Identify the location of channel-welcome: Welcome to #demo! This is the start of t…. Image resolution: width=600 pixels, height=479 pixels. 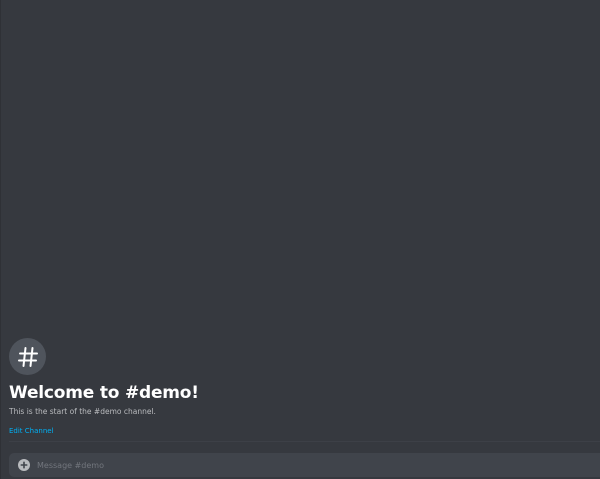
(104, 387).